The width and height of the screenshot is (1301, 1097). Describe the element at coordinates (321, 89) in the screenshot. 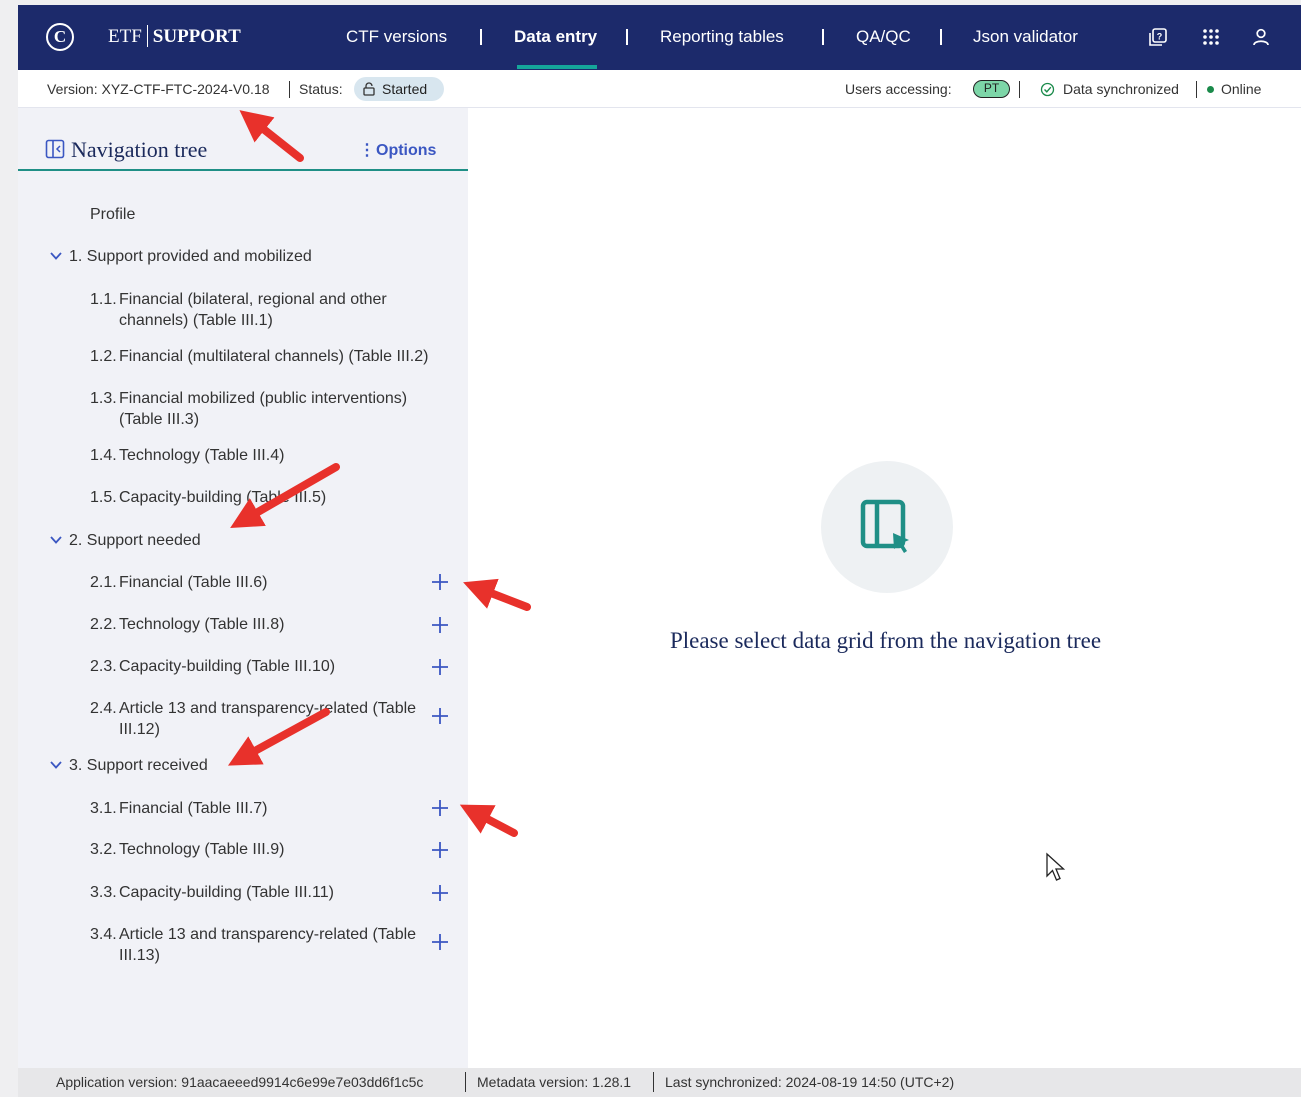

I see `status-label: Status:` at that location.